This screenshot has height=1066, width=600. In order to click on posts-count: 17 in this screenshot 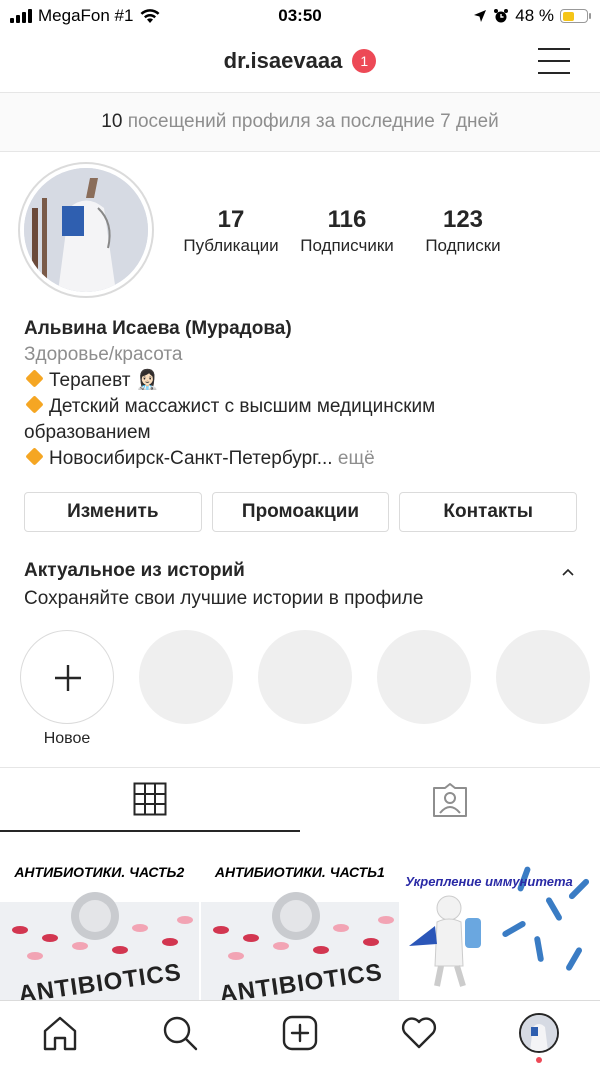, I will do `click(231, 219)`.